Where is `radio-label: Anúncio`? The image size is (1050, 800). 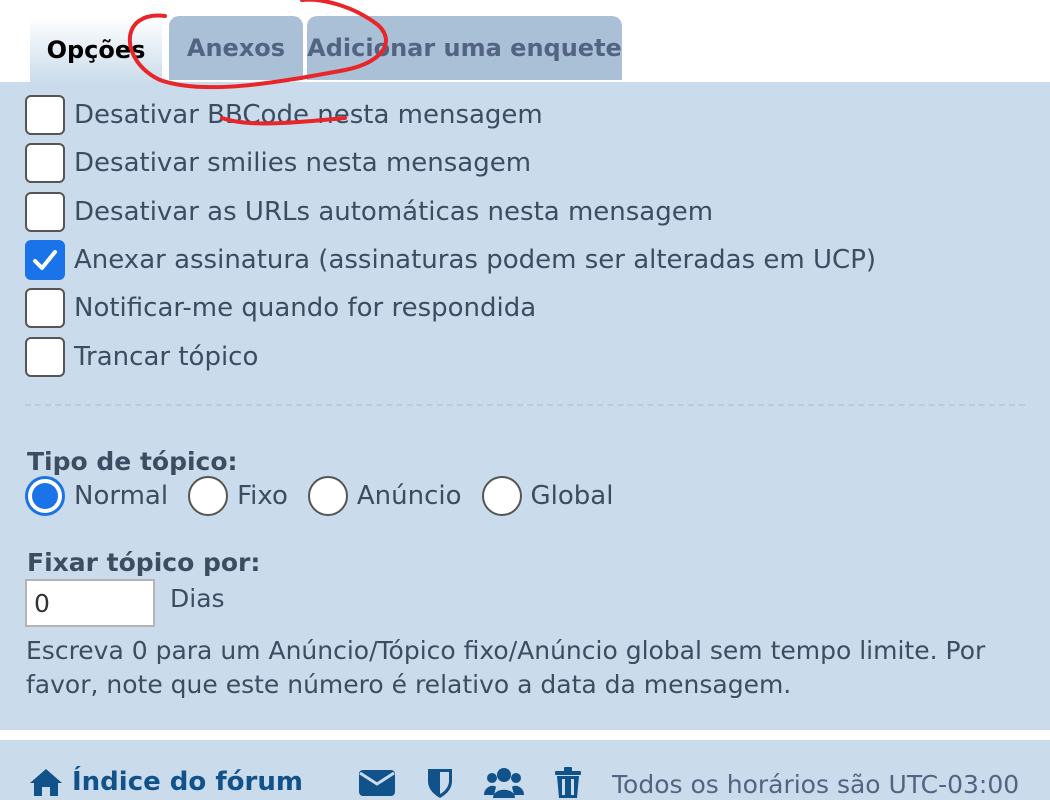
radio-label: Anúncio is located at coordinates (409, 496).